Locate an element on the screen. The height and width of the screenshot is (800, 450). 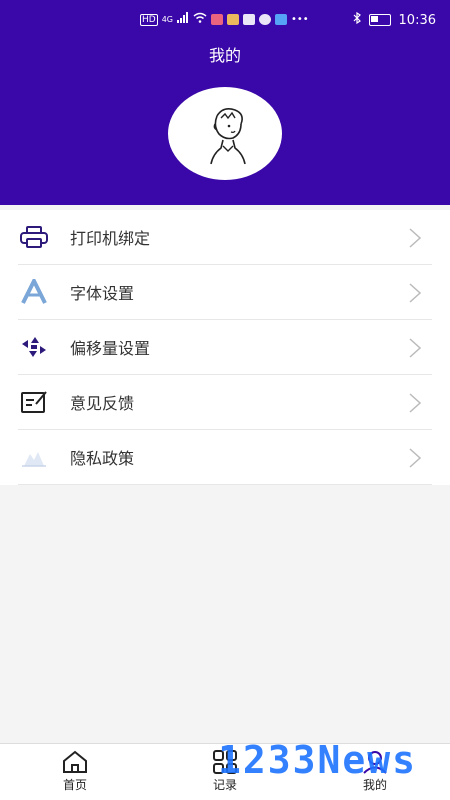
page-title: 我的 is located at coordinates (224, 55).